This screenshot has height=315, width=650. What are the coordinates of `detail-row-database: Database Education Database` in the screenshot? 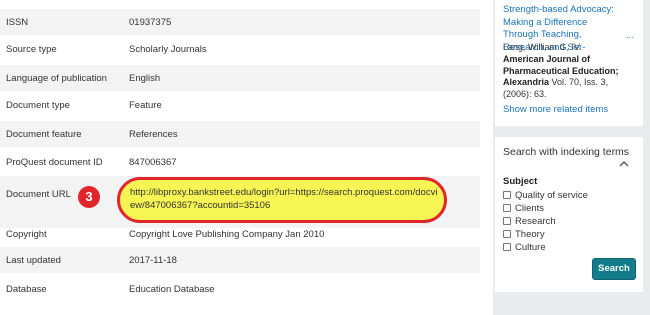 It's located at (240, 289).